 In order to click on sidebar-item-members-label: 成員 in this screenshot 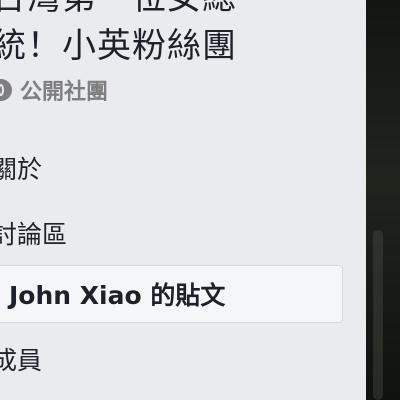, I will do `click(21, 360)`.